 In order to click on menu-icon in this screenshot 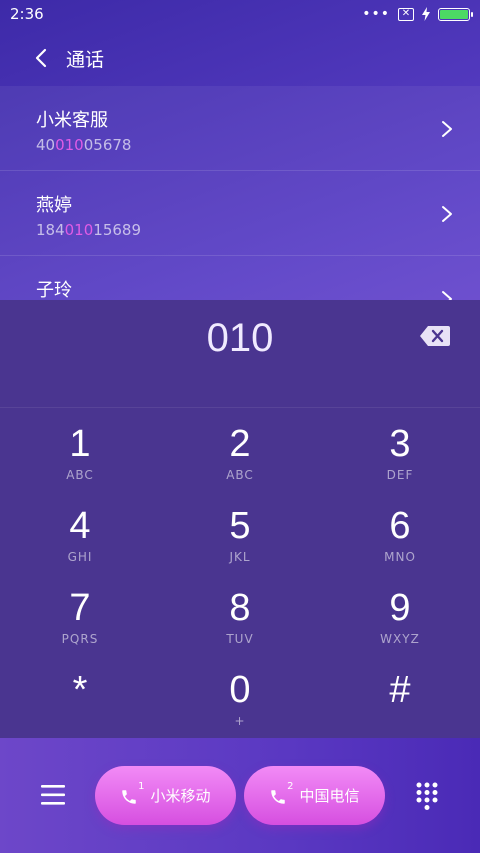, I will do `click(53, 795)`.